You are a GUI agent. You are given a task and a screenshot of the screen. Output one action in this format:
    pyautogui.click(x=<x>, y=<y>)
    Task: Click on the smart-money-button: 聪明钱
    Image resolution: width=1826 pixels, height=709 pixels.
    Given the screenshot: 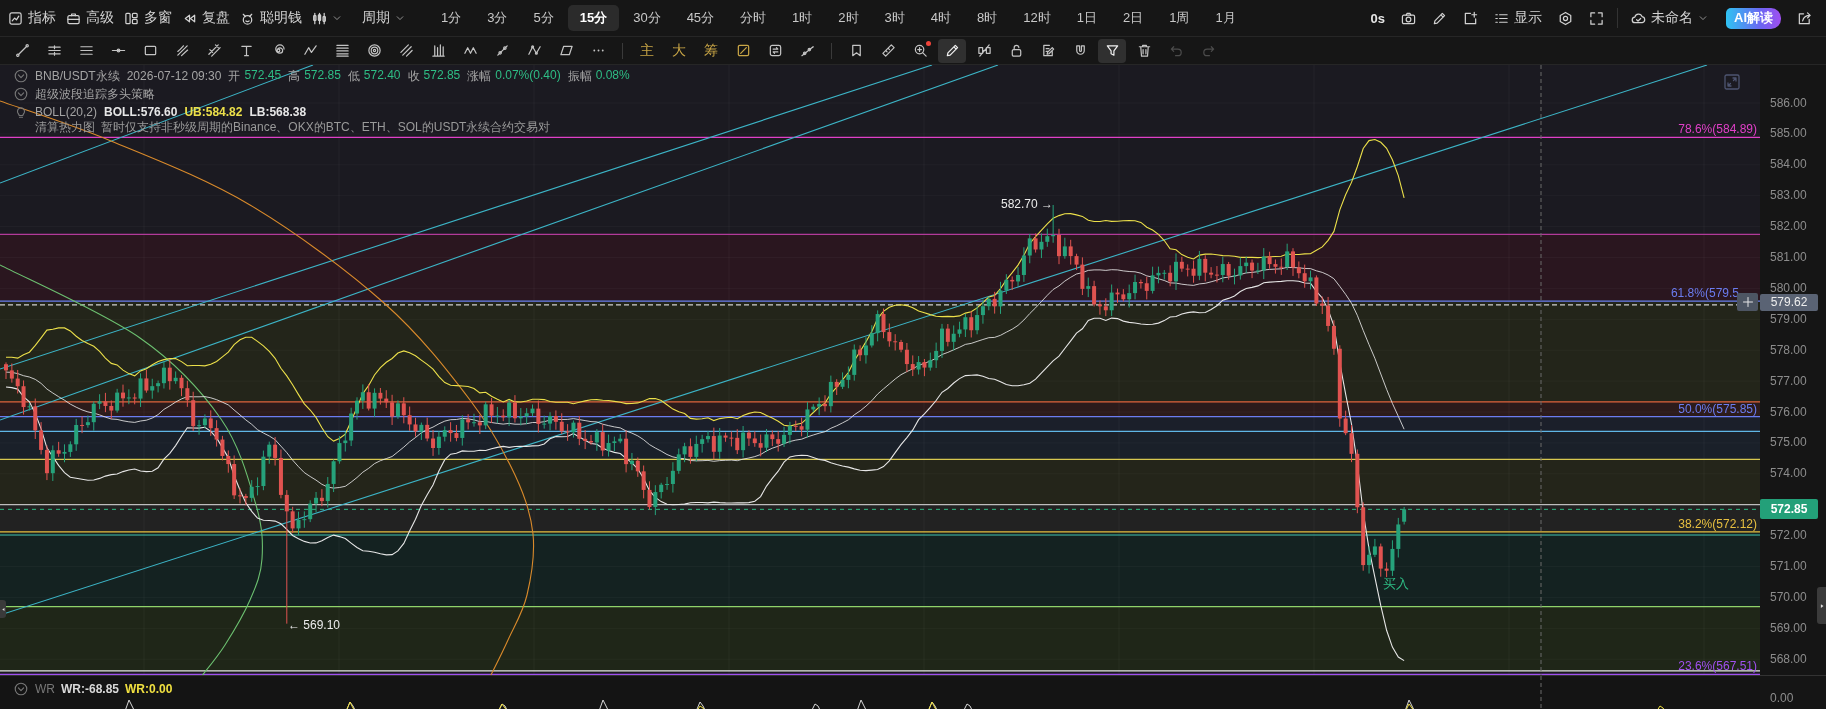 What is the action you would take?
    pyautogui.click(x=271, y=18)
    